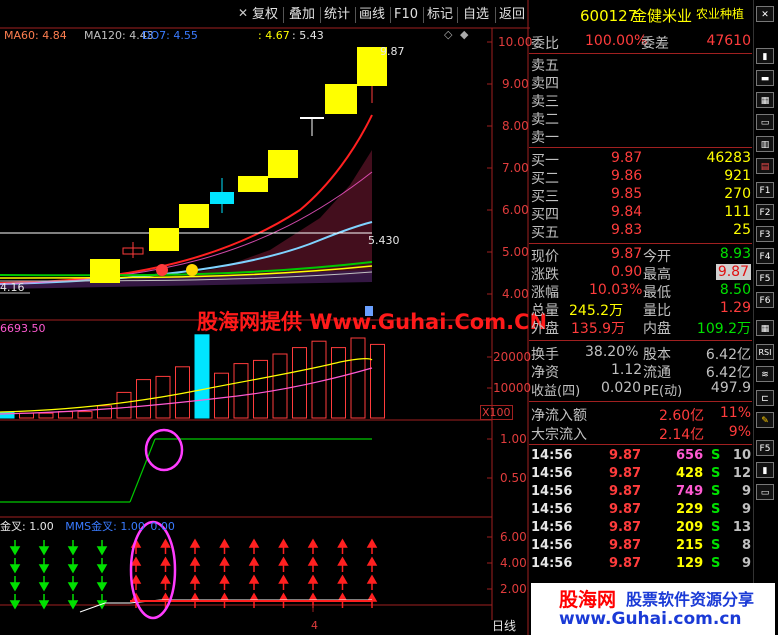 The image size is (778, 635). Describe the element at coordinates (765, 100) in the screenshot. I see `grid-icon: ▦` at that location.